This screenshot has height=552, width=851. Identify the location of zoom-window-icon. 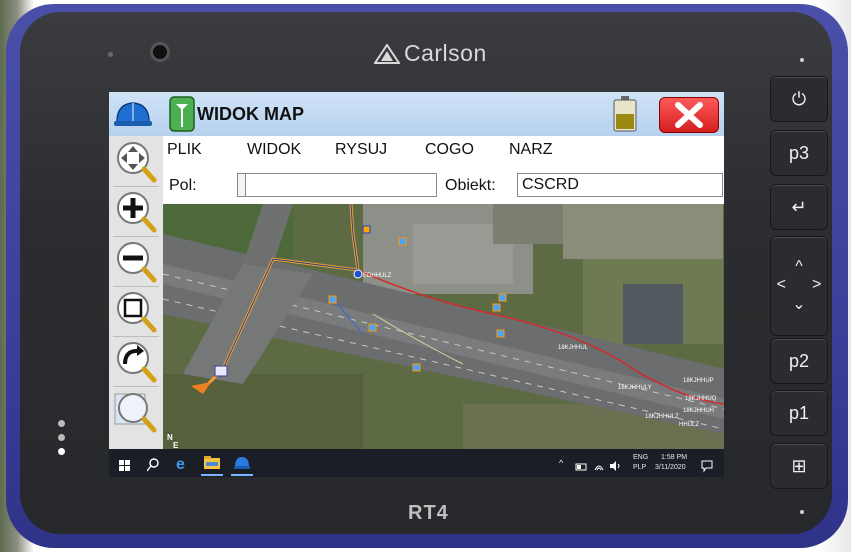
(137, 312).